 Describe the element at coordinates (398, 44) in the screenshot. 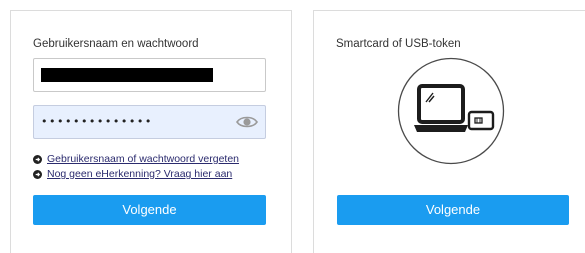

I see `smartcard-login-title: Smartcard of USB-token` at that location.